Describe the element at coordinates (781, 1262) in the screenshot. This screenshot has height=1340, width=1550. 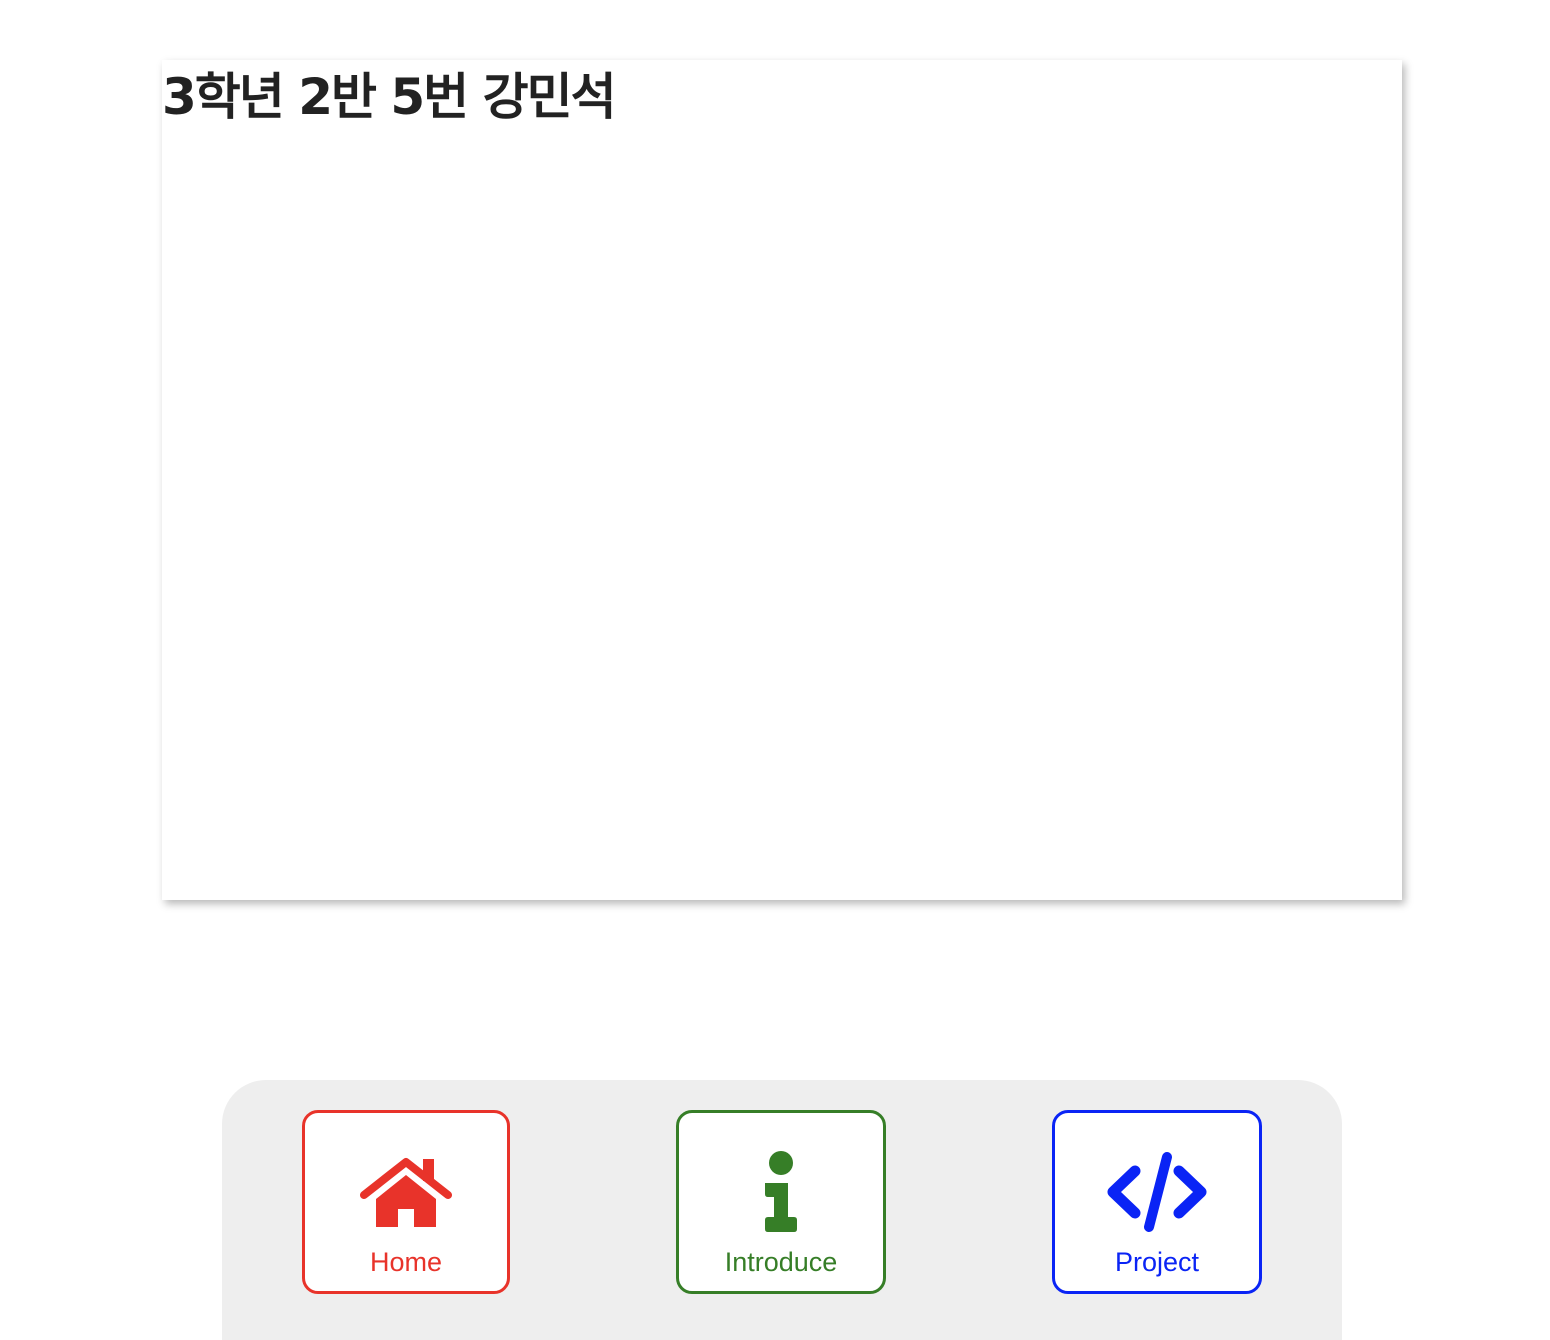
I see `nav-introduce-label: Introduce` at that location.